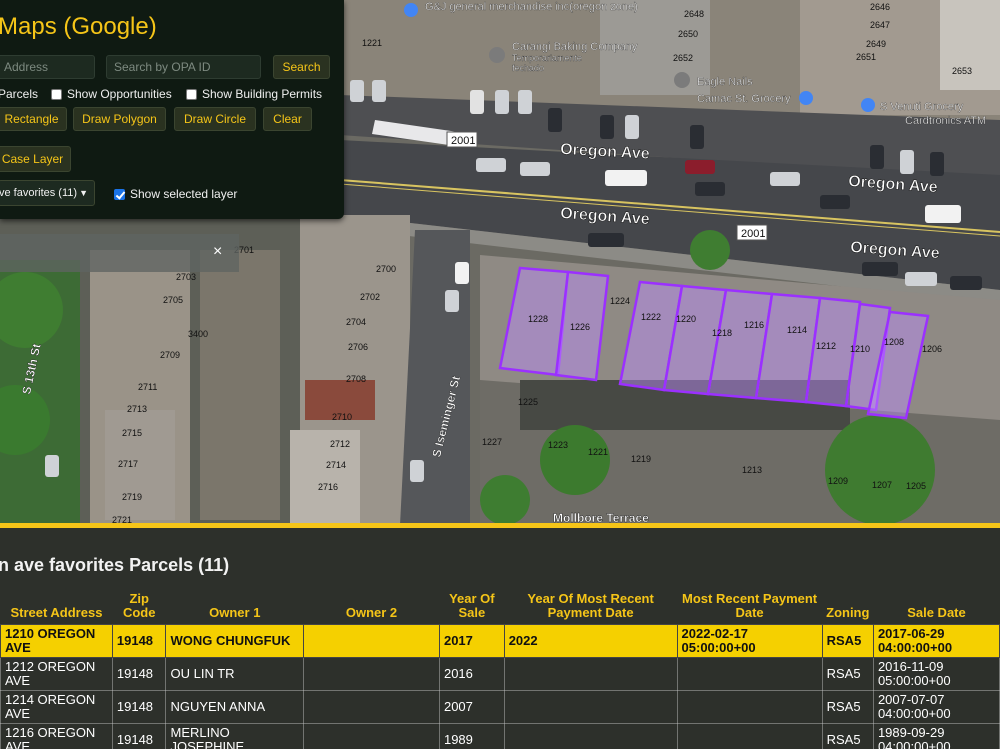 The image size is (1000, 749). What do you see at coordinates (119, 94) in the screenshot?
I see `opportunities-checkbox-label: Show Opportunities` at bounding box center [119, 94].